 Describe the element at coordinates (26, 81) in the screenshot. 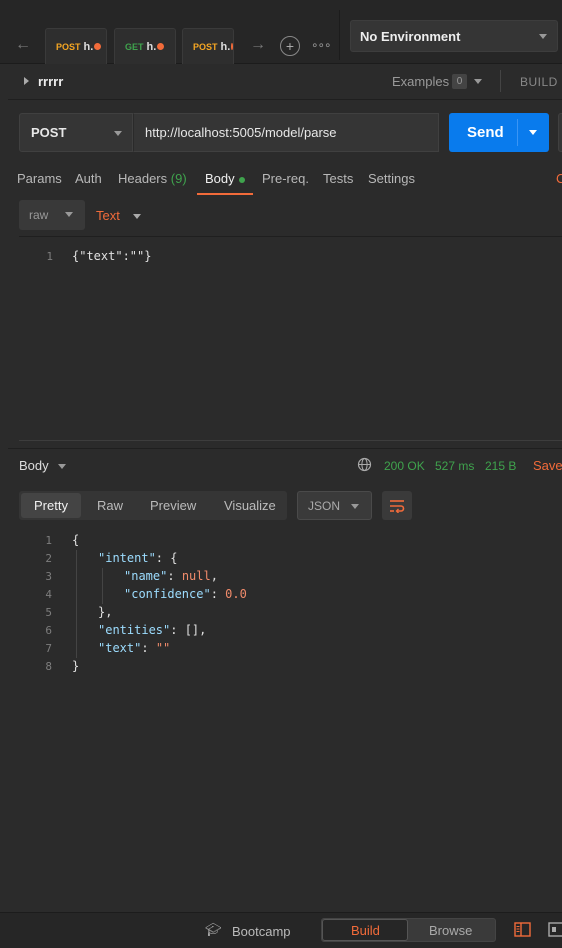

I see `expand-triangle-icon` at that location.